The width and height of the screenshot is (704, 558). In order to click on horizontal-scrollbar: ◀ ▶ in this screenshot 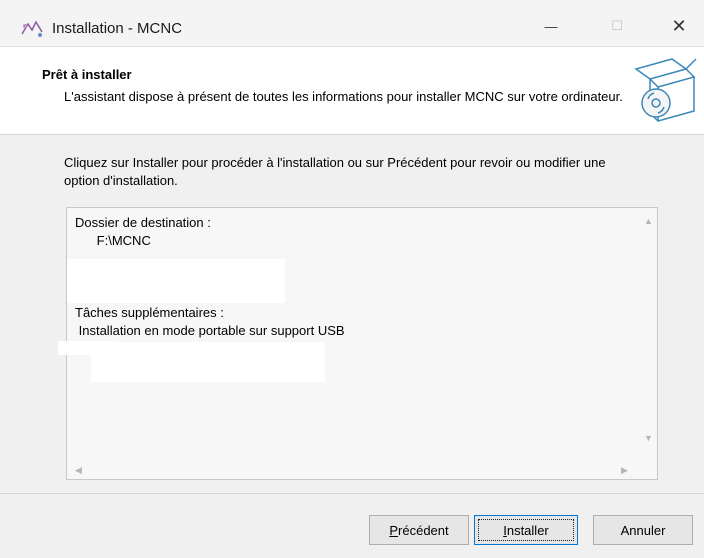, I will do `click(354, 470)`.